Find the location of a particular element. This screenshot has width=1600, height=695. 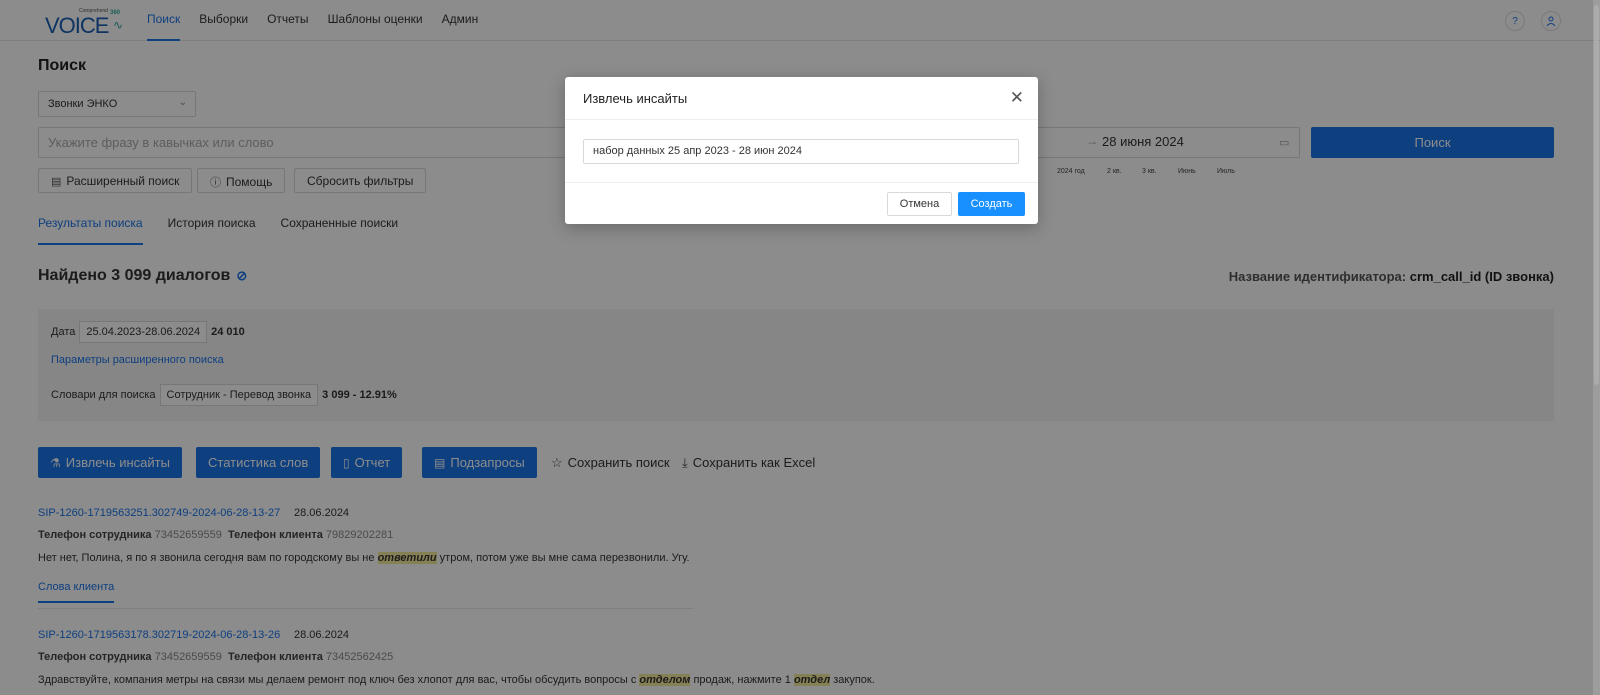

scrollbar is located at coordinates (1596, 347).